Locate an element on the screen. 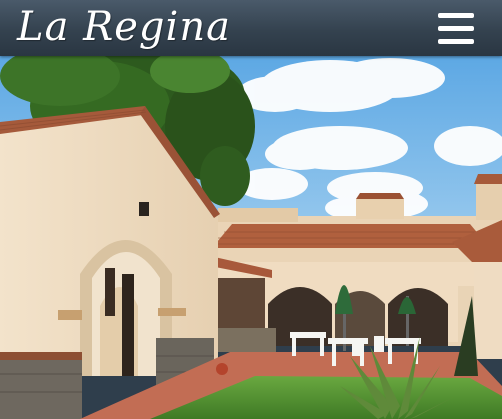 The image size is (502, 419). menu-bar-bottom is located at coordinates (456, 41).